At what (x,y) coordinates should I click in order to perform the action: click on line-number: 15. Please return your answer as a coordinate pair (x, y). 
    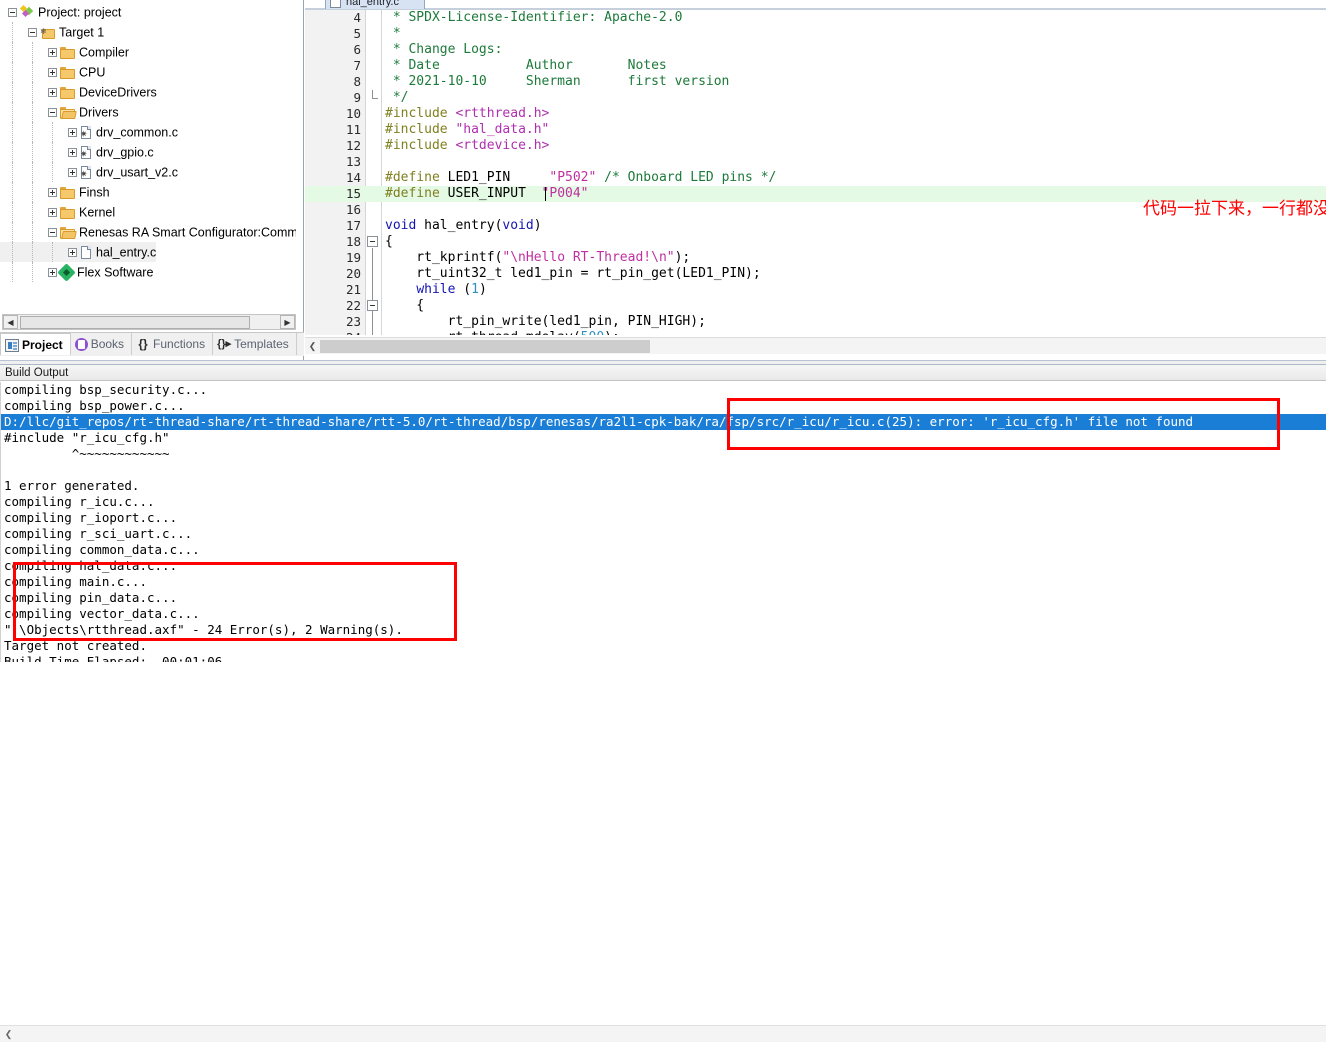
    Looking at the image, I should click on (353, 193).